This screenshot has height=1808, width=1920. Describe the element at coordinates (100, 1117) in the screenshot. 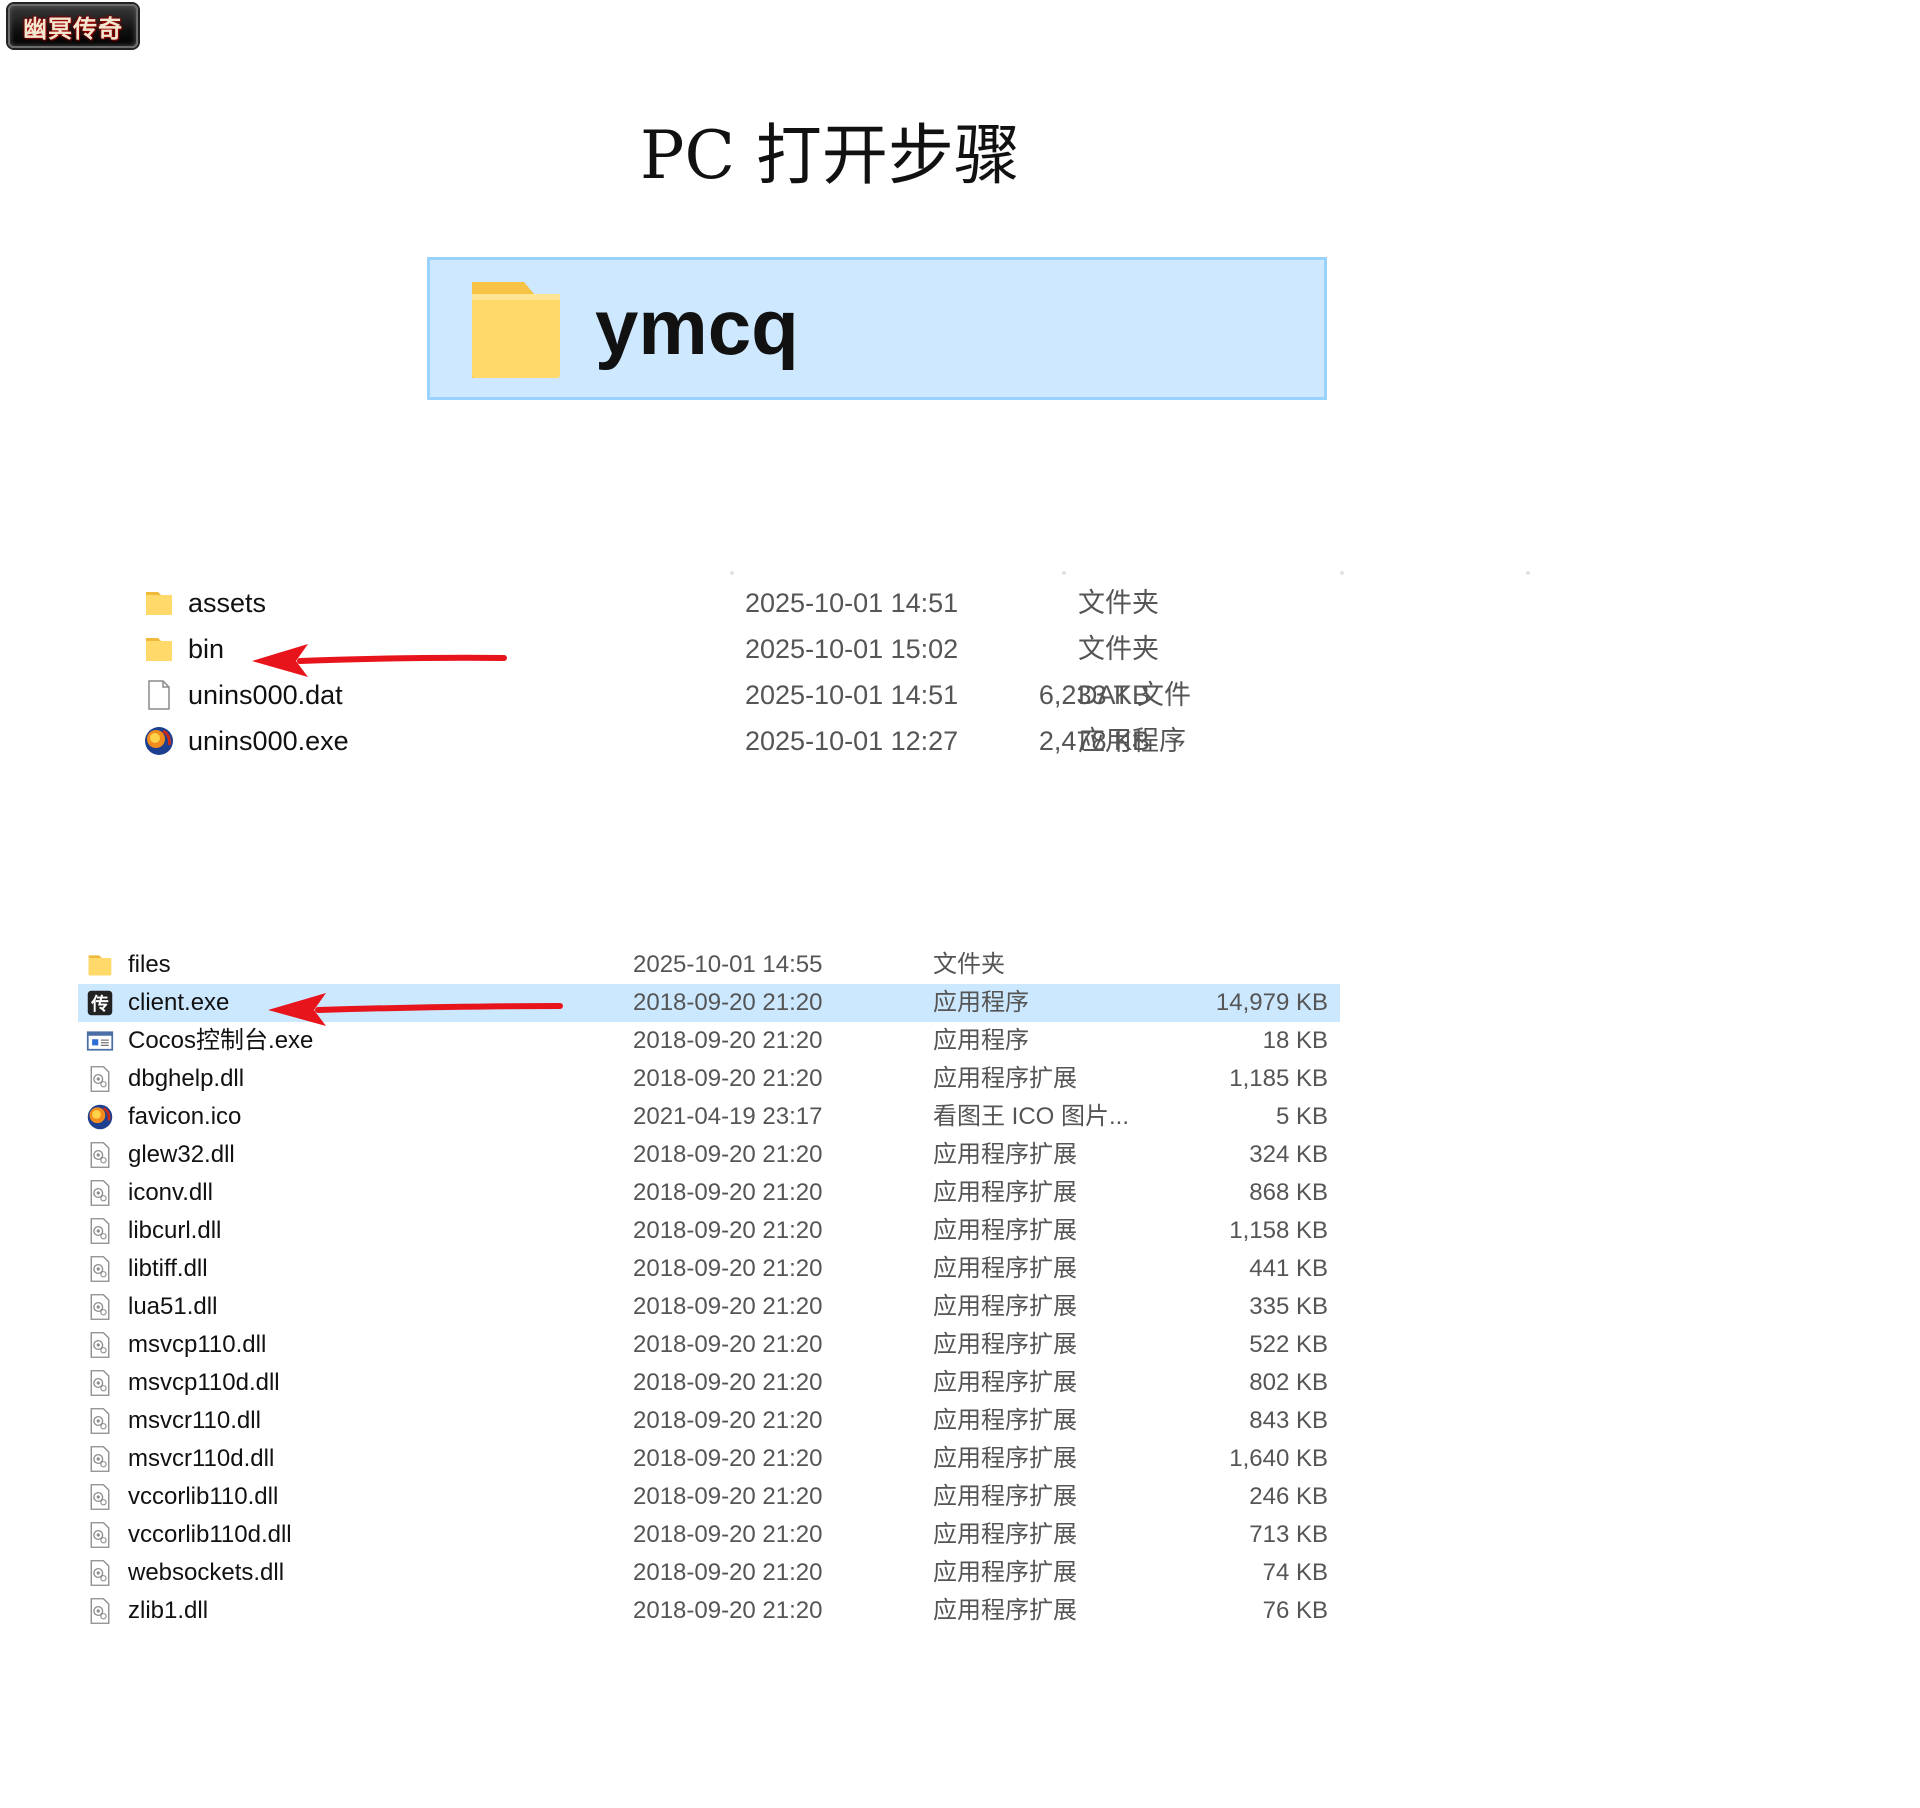

I see `app-icon` at that location.